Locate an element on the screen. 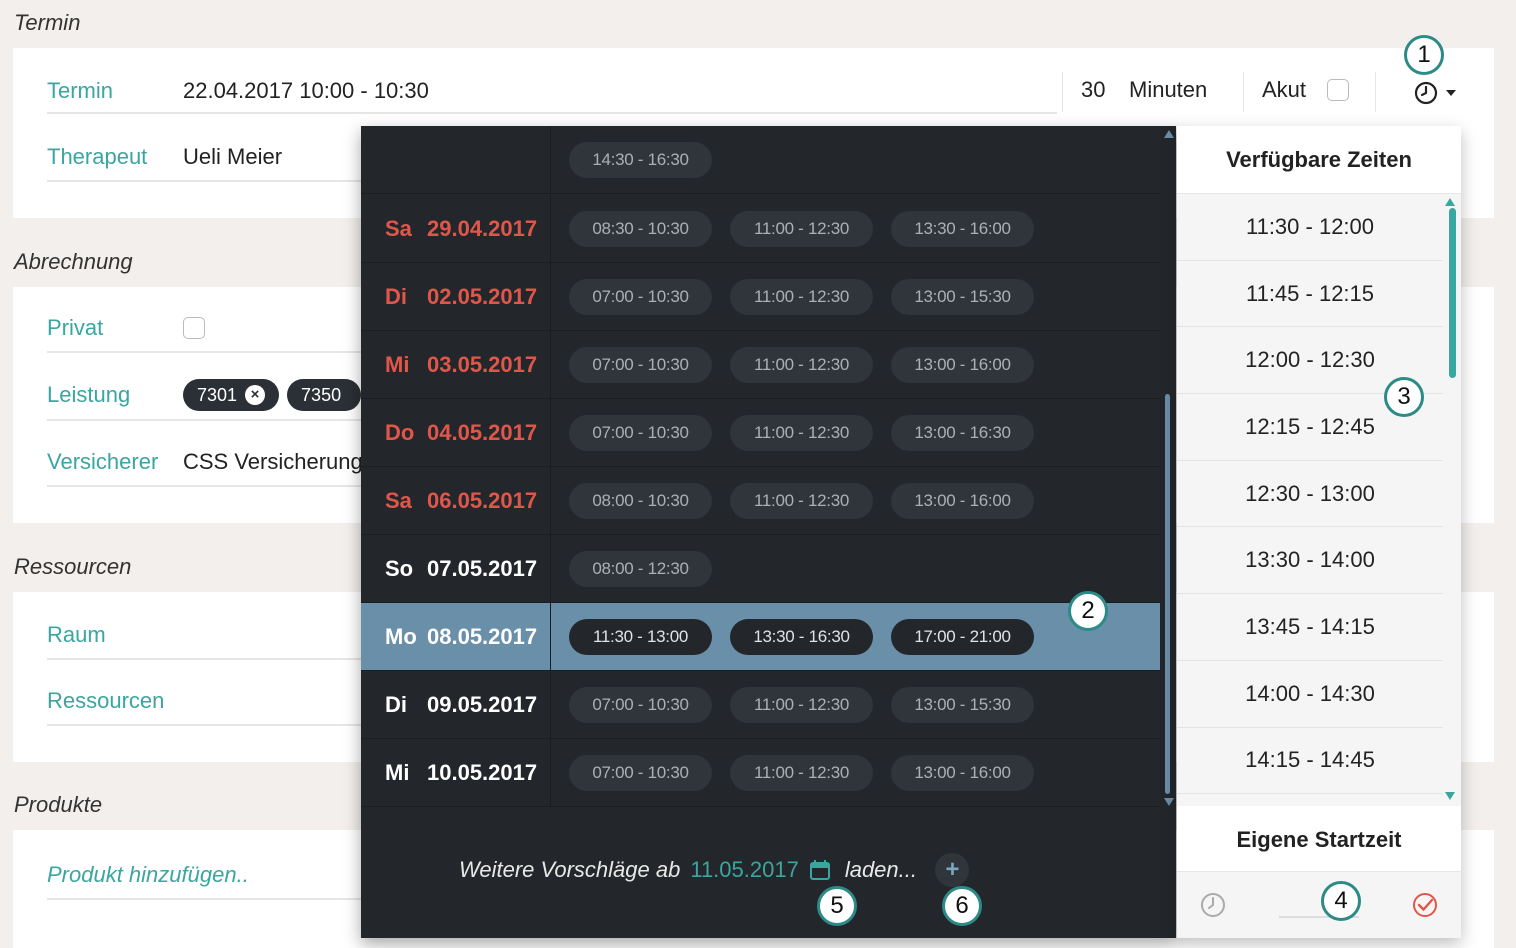 The width and height of the screenshot is (1516, 948). ressourcen-label: Ressourcen is located at coordinates (106, 700).